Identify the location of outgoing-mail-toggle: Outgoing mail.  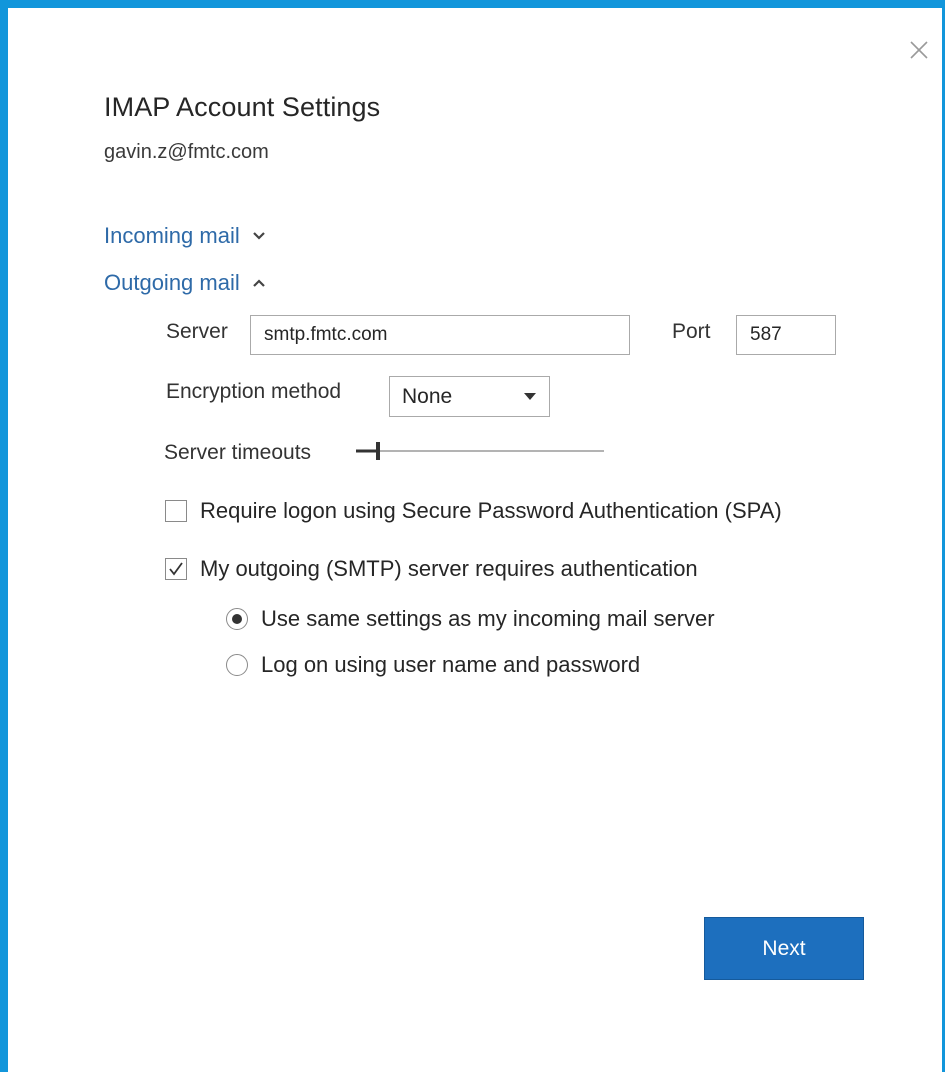
(185, 283).